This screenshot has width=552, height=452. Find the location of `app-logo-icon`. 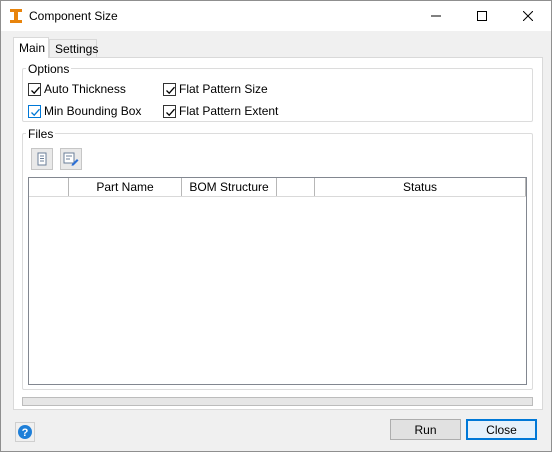

app-logo-icon is located at coordinates (16, 16).